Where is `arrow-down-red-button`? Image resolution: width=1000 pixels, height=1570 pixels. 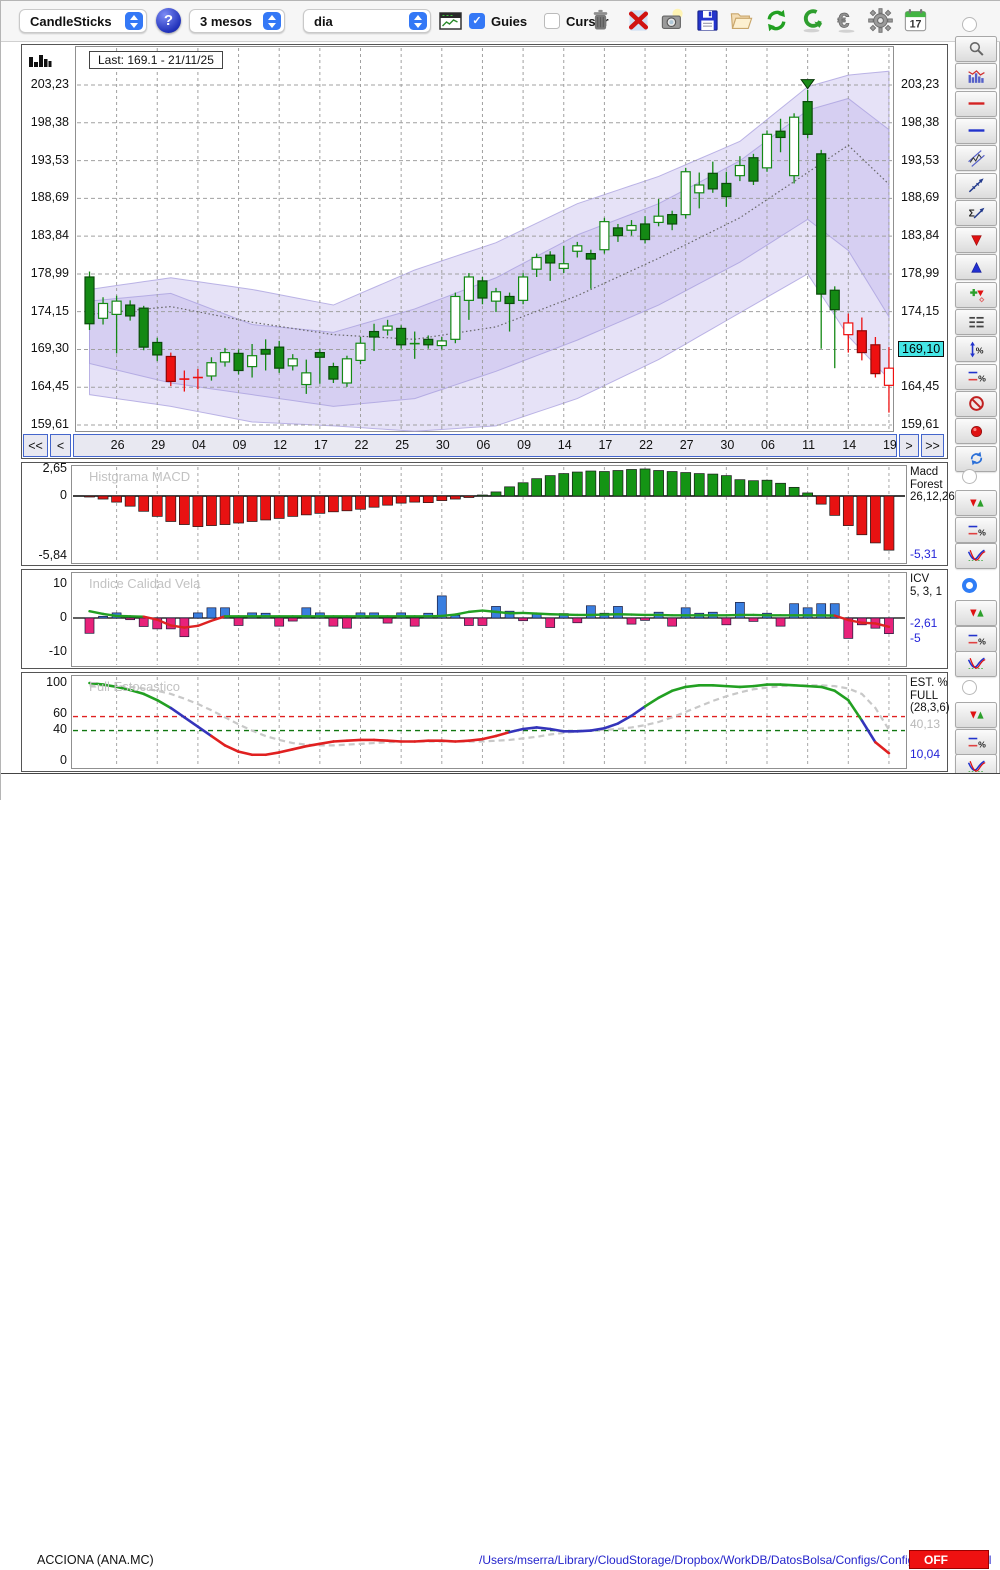
arrow-down-red-button is located at coordinates (976, 240).